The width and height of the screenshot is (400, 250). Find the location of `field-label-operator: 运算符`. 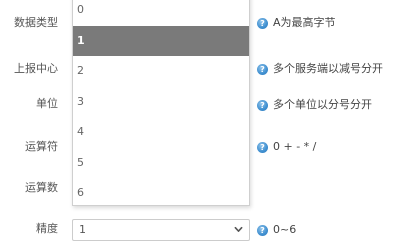

field-label-operator: 运算符 is located at coordinates (41, 146).